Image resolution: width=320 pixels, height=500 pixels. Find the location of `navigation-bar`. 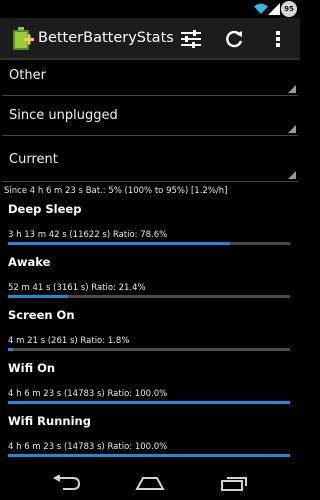

navigation-bar is located at coordinates (150, 483).